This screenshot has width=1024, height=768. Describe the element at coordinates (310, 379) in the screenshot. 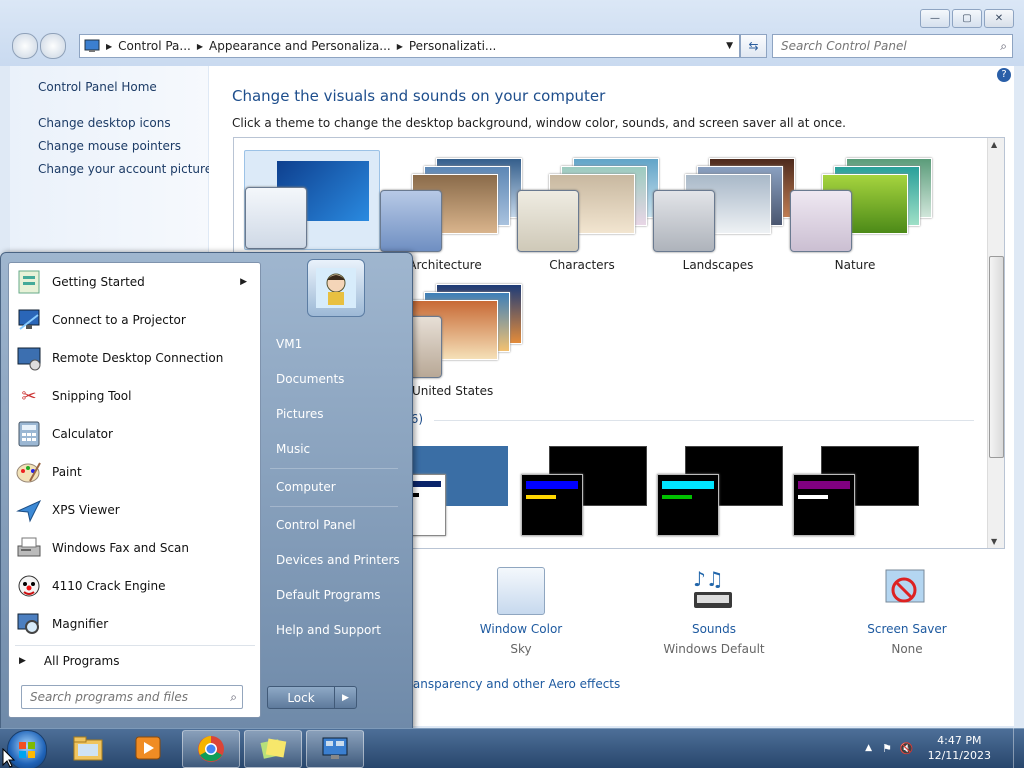

I see `start-item-documents: Documents` at that location.